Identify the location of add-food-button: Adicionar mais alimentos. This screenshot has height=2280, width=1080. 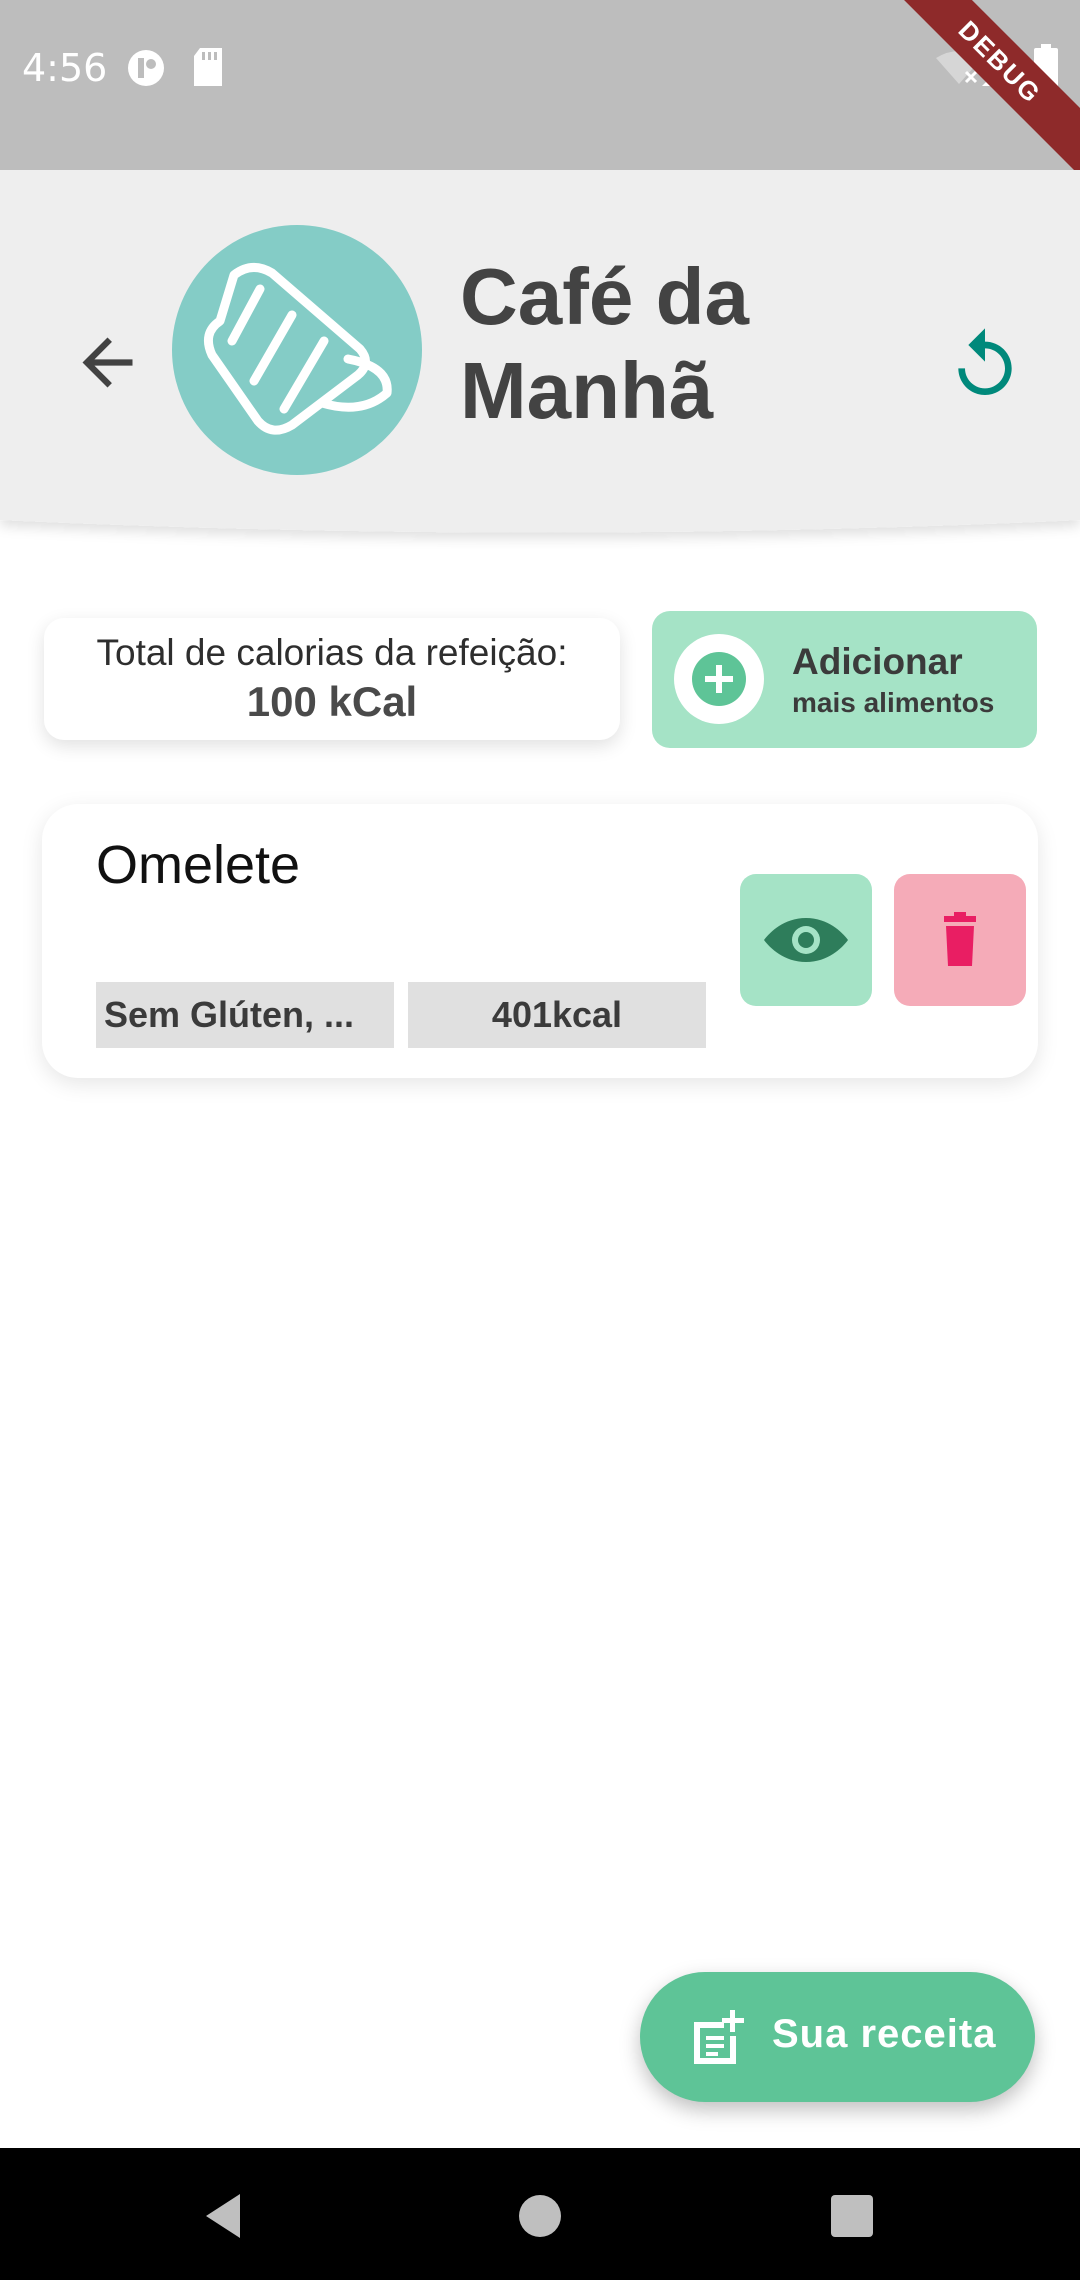
(844, 679).